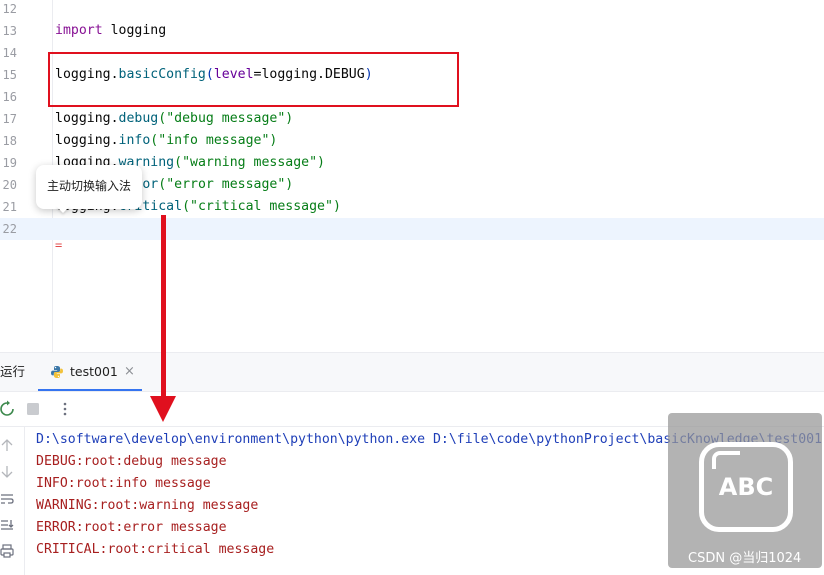 The height and width of the screenshot is (575, 824). What do you see at coordinates (9, 97) in the screenshot?
I see `line-number: 16` at bounding box center [9, 97].